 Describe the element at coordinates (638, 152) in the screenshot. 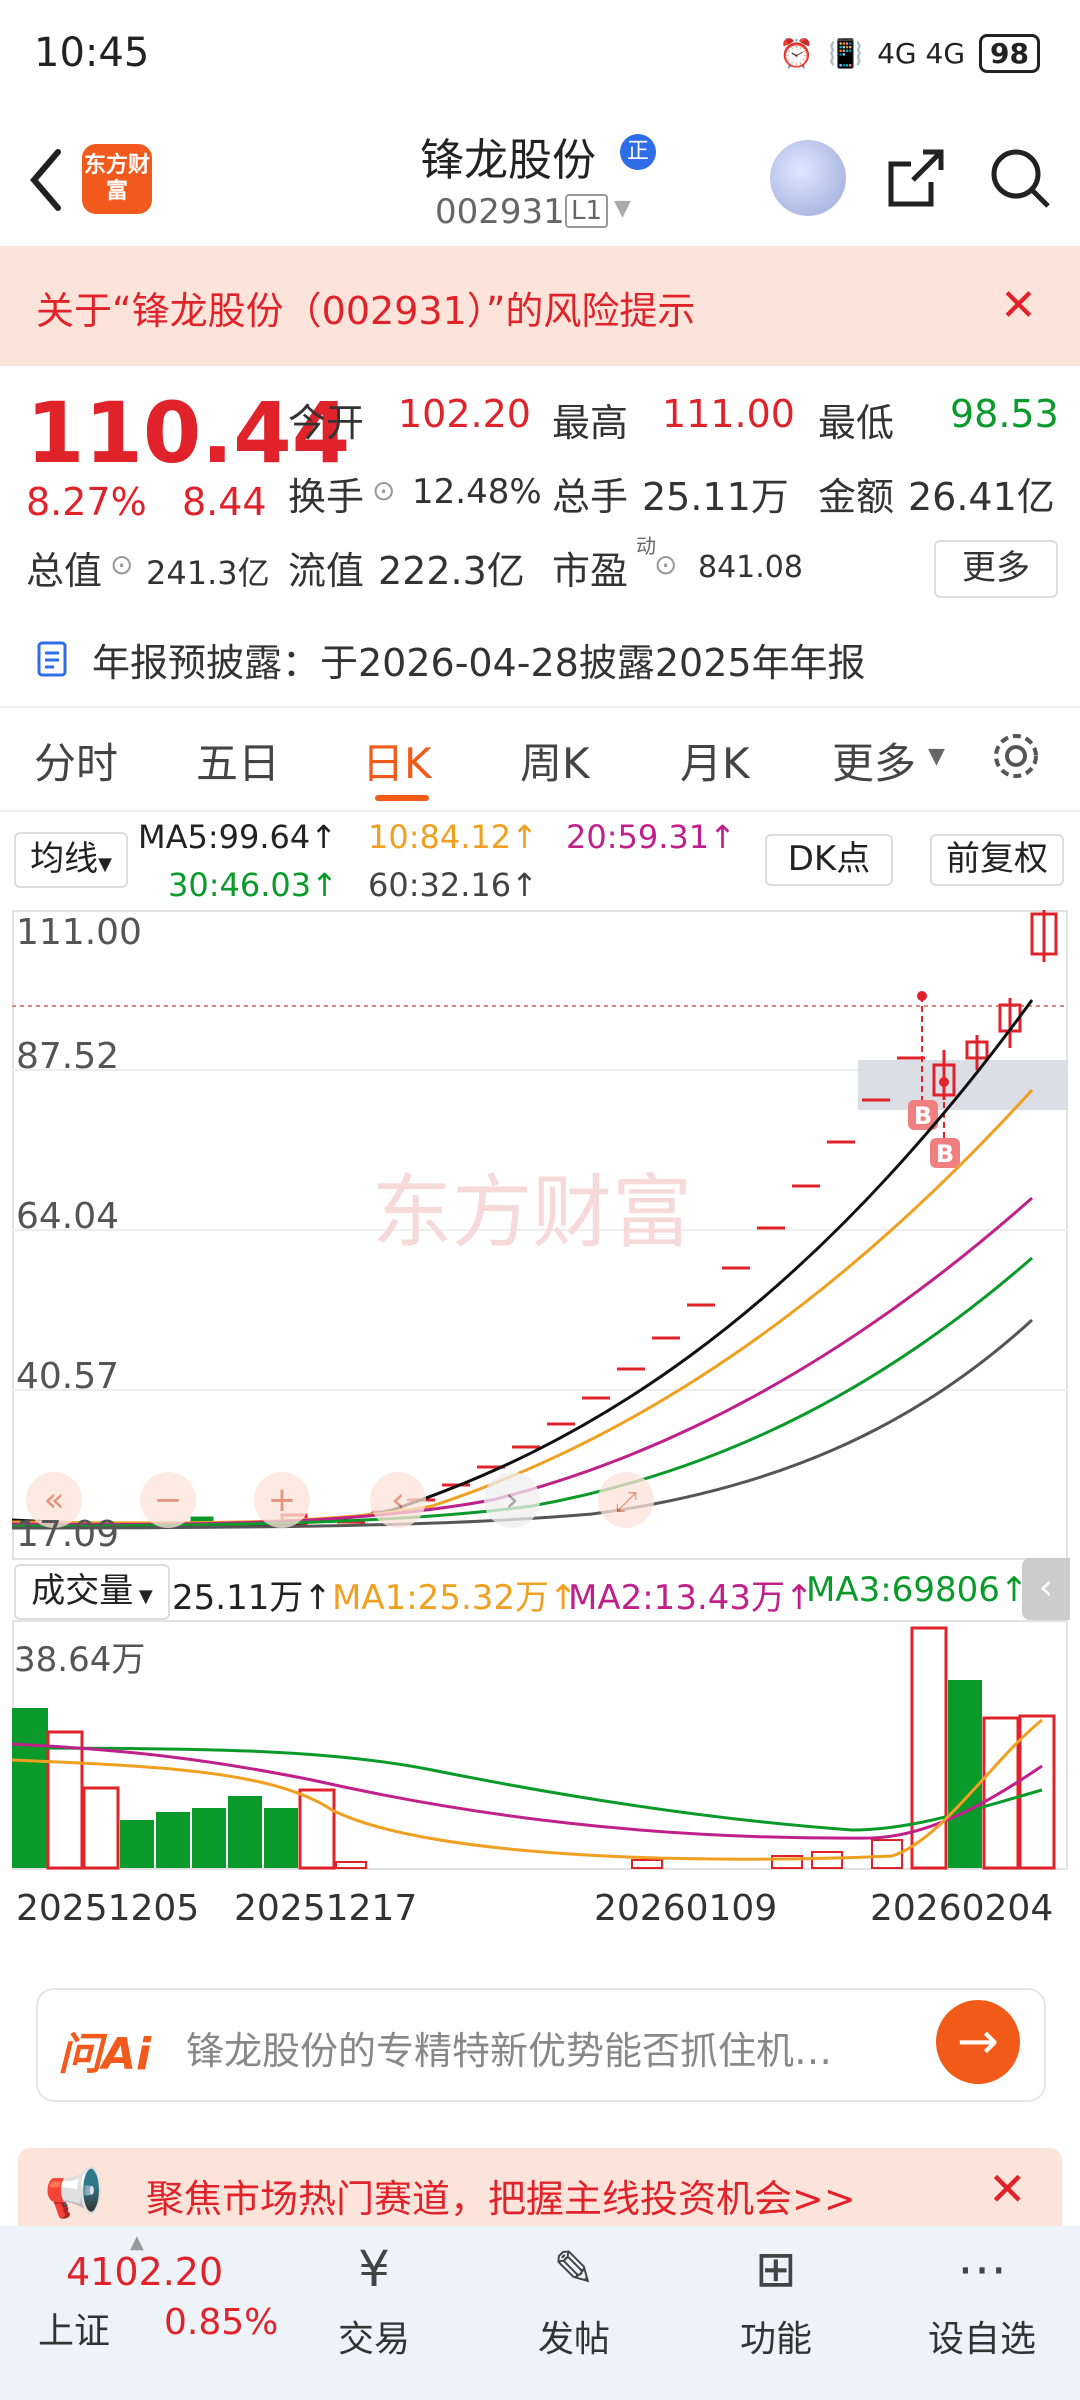

I see `zheng-badge: 正` at that location.